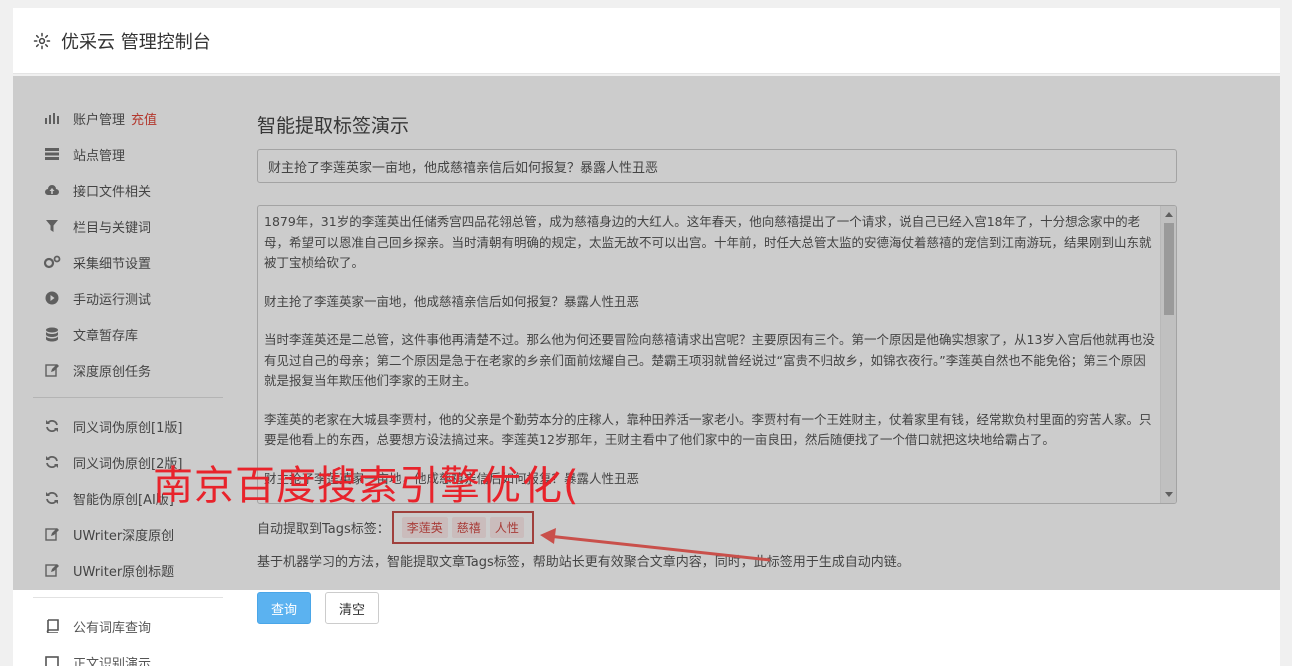 The height and width of the screenshot is (666, 1292). What do you see at coordinates (52, 334) in the screenshot?
I see `database-icon` at bounding box center [52, 334].